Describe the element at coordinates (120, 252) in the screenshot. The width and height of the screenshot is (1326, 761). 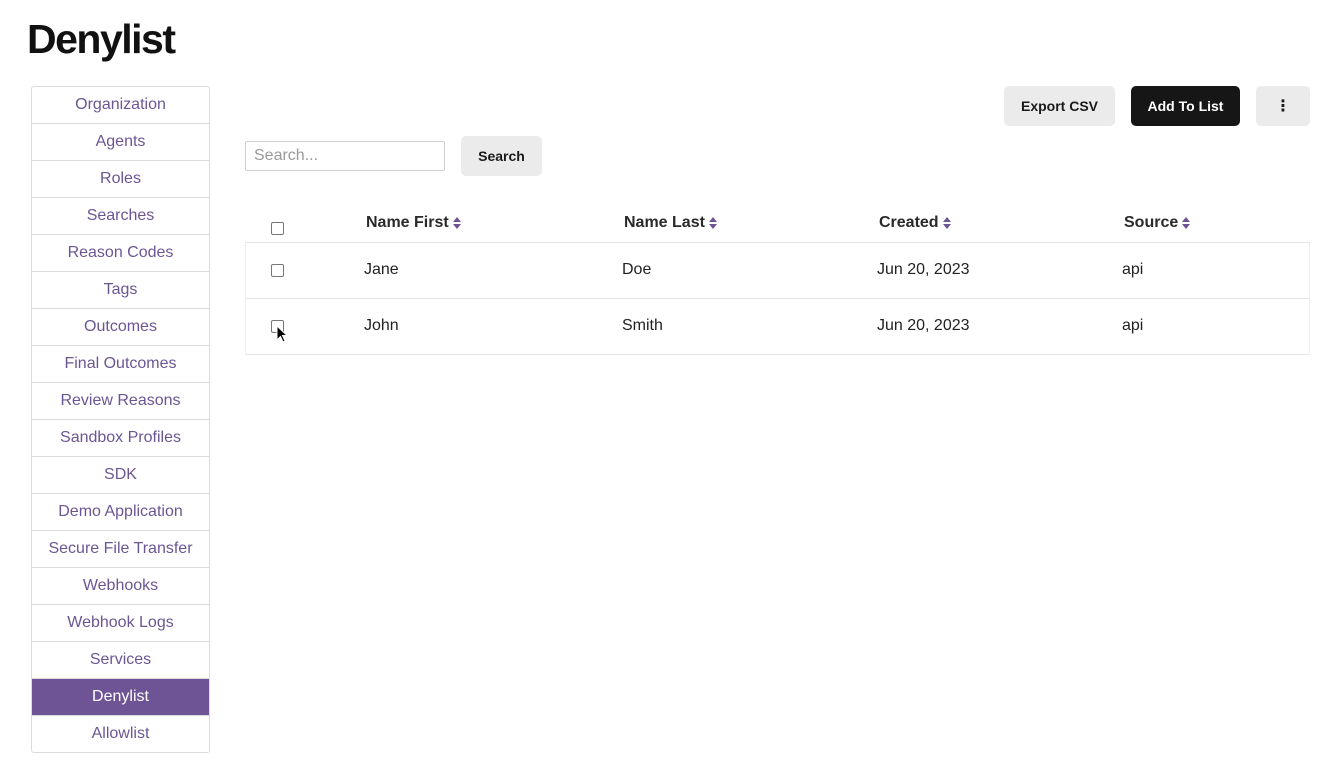
I see `sidebar-item-reason-codes: Reason Codes` at that location.